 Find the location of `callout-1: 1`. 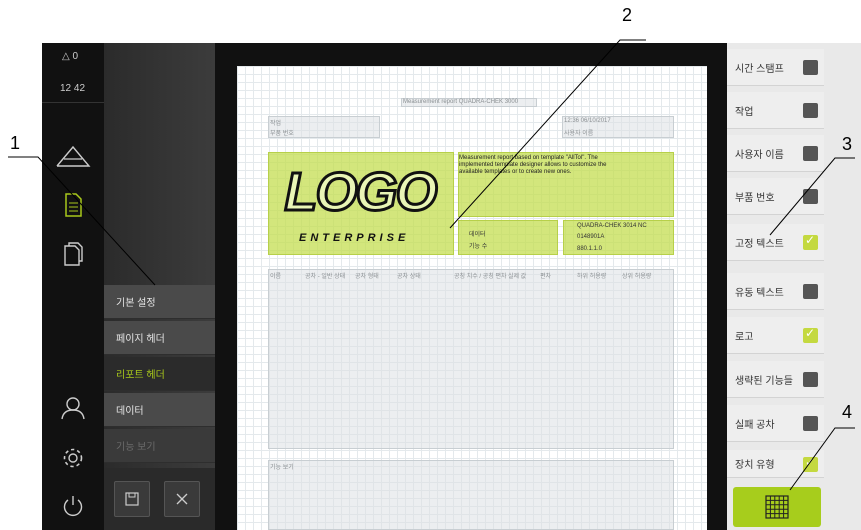

callout-1: 1 is located at coordinates (15, 143).